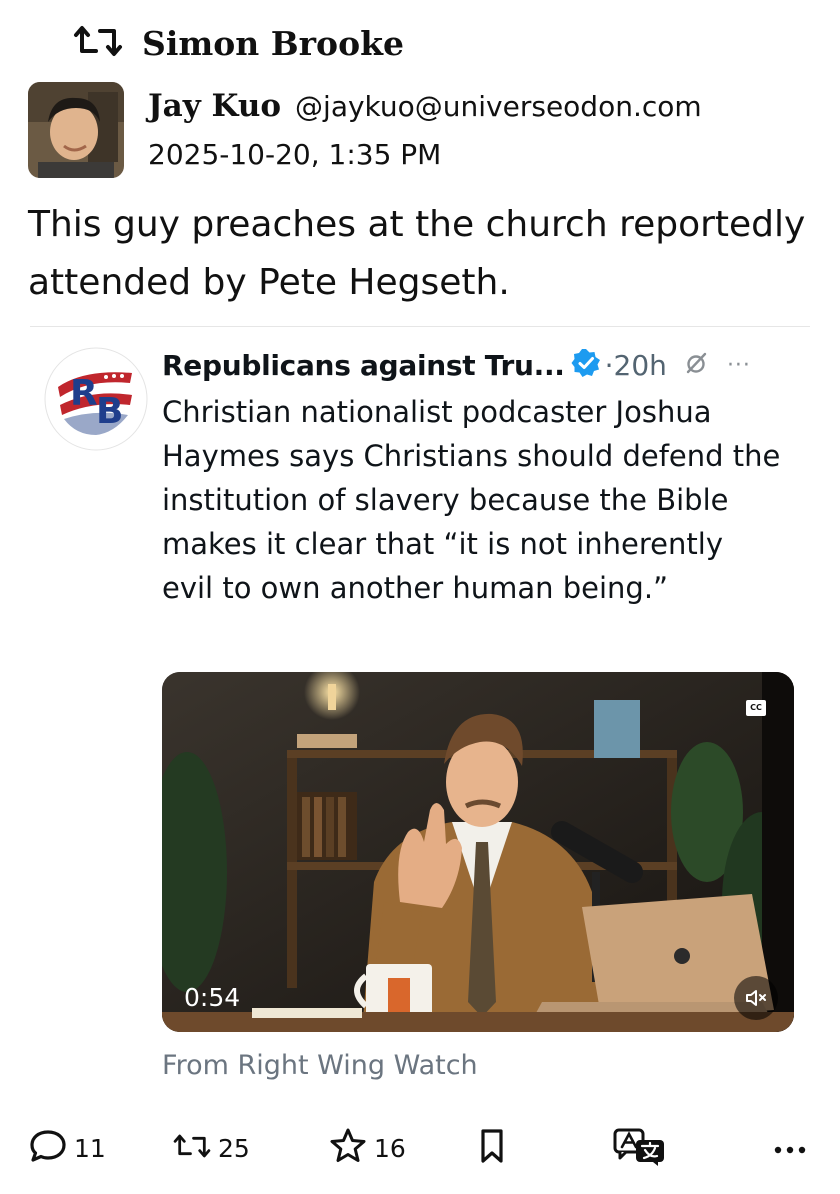  Describe the element at coordinates (84, 393) in the screenshot. I see `svg-text: R` at that location.